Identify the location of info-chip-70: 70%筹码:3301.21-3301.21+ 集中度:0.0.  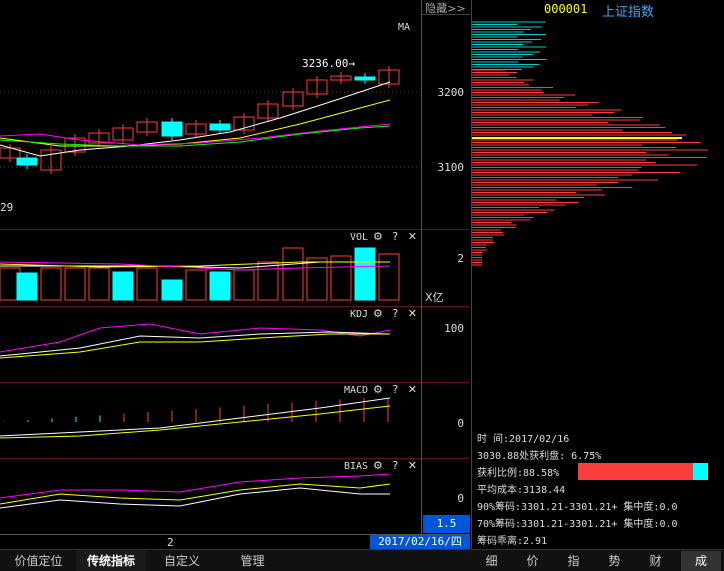
(577, 524).